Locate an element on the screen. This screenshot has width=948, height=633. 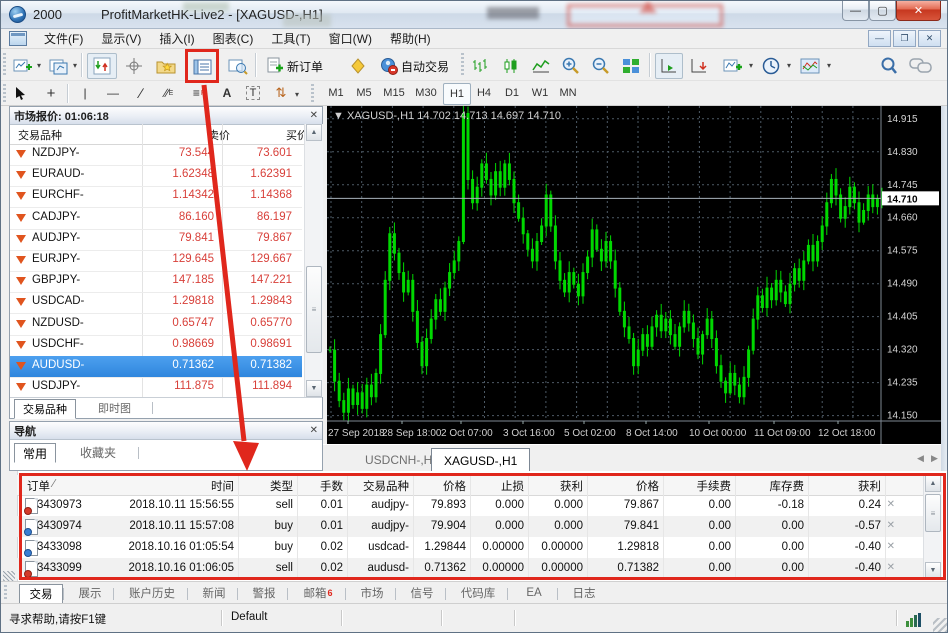
chart-system-icon is located at coordinates (18, 38).